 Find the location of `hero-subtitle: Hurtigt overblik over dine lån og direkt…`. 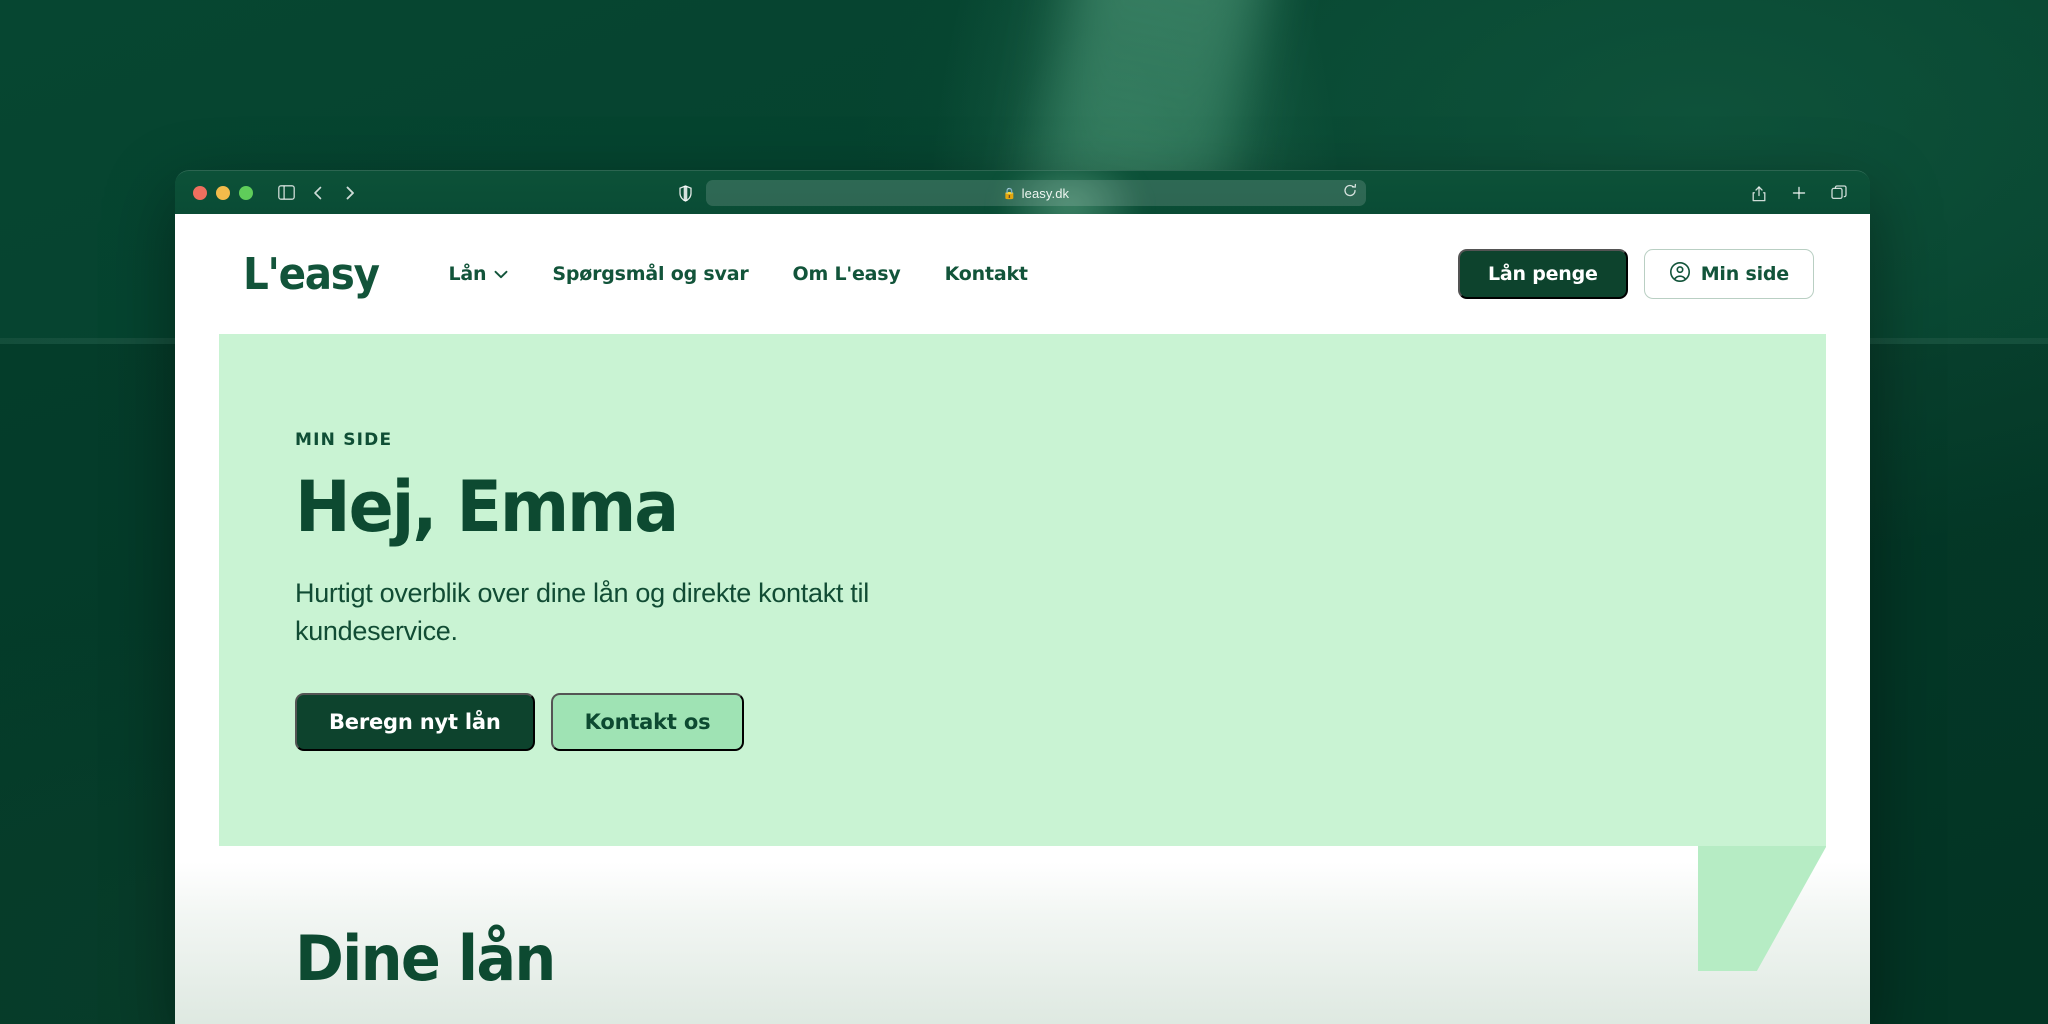

hero-subtitle: Hurtigt overblik over dine lån og direkt… is located at coordinates (582, 612).